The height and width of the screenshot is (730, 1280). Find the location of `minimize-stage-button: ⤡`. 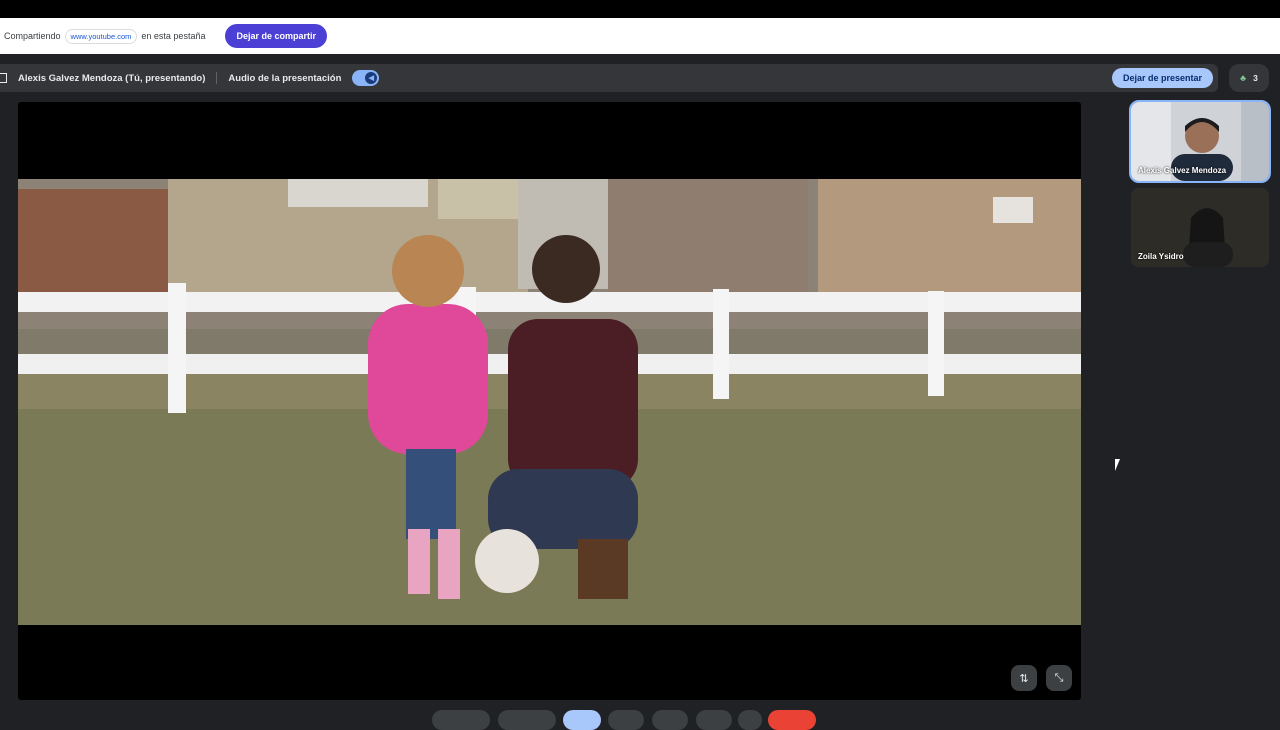

minimize-stage-button: ⤡ is located at coordinates (1059, 678).